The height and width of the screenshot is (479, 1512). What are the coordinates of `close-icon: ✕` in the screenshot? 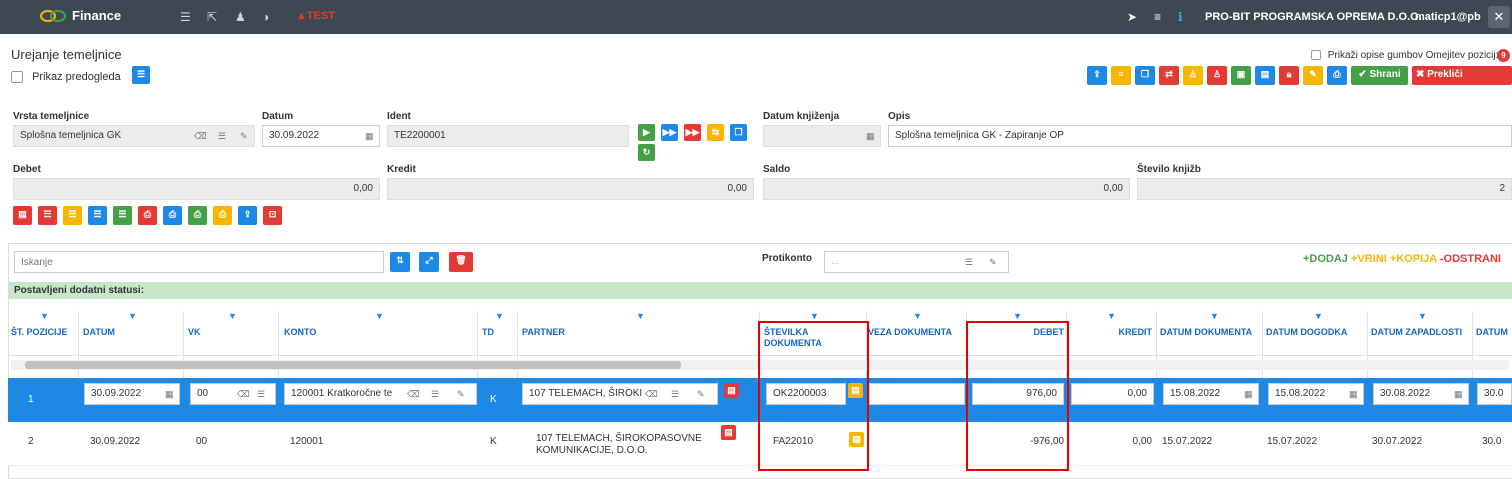 It's located at (1499, 17).